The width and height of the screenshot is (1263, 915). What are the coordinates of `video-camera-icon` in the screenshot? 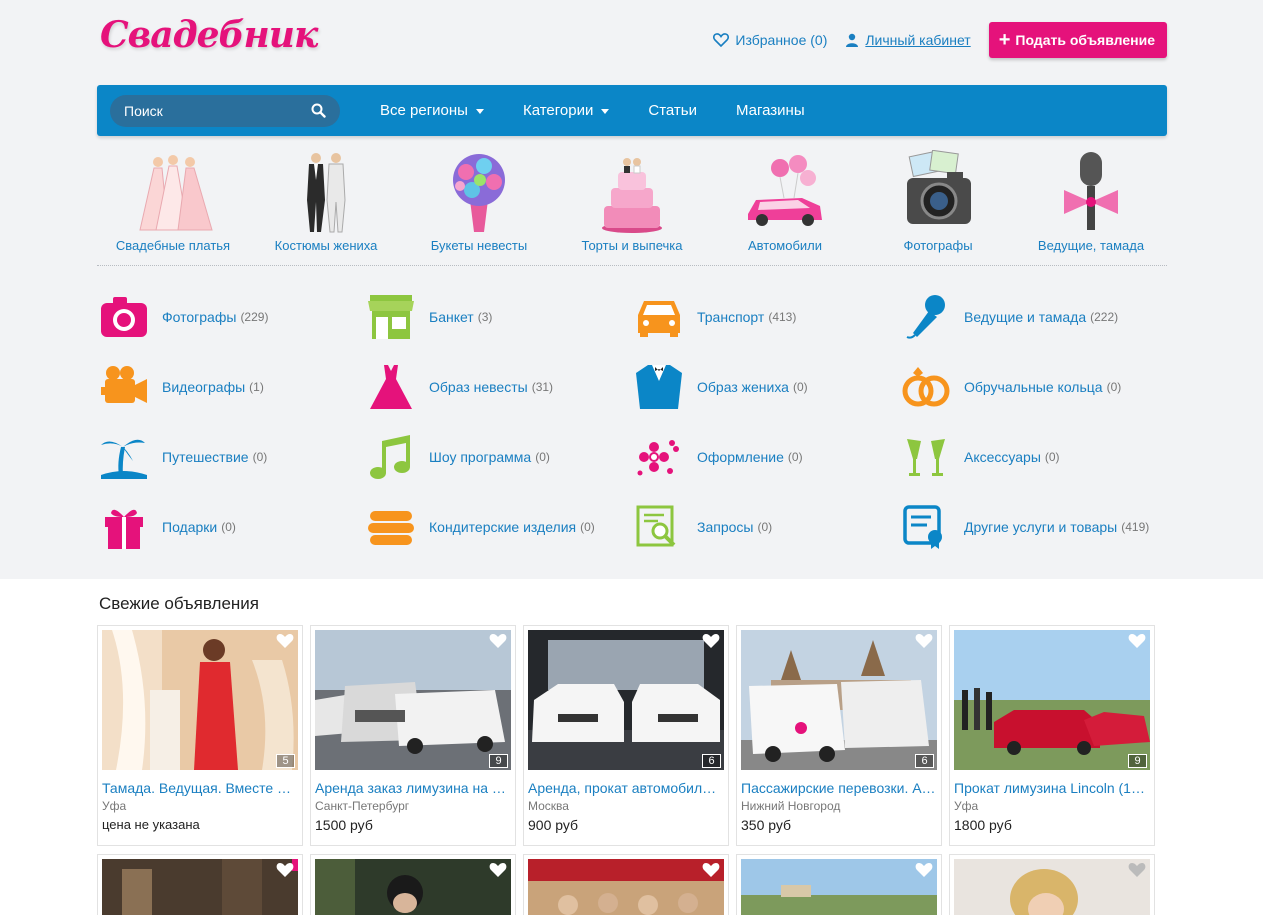 It's located at (124, 387).